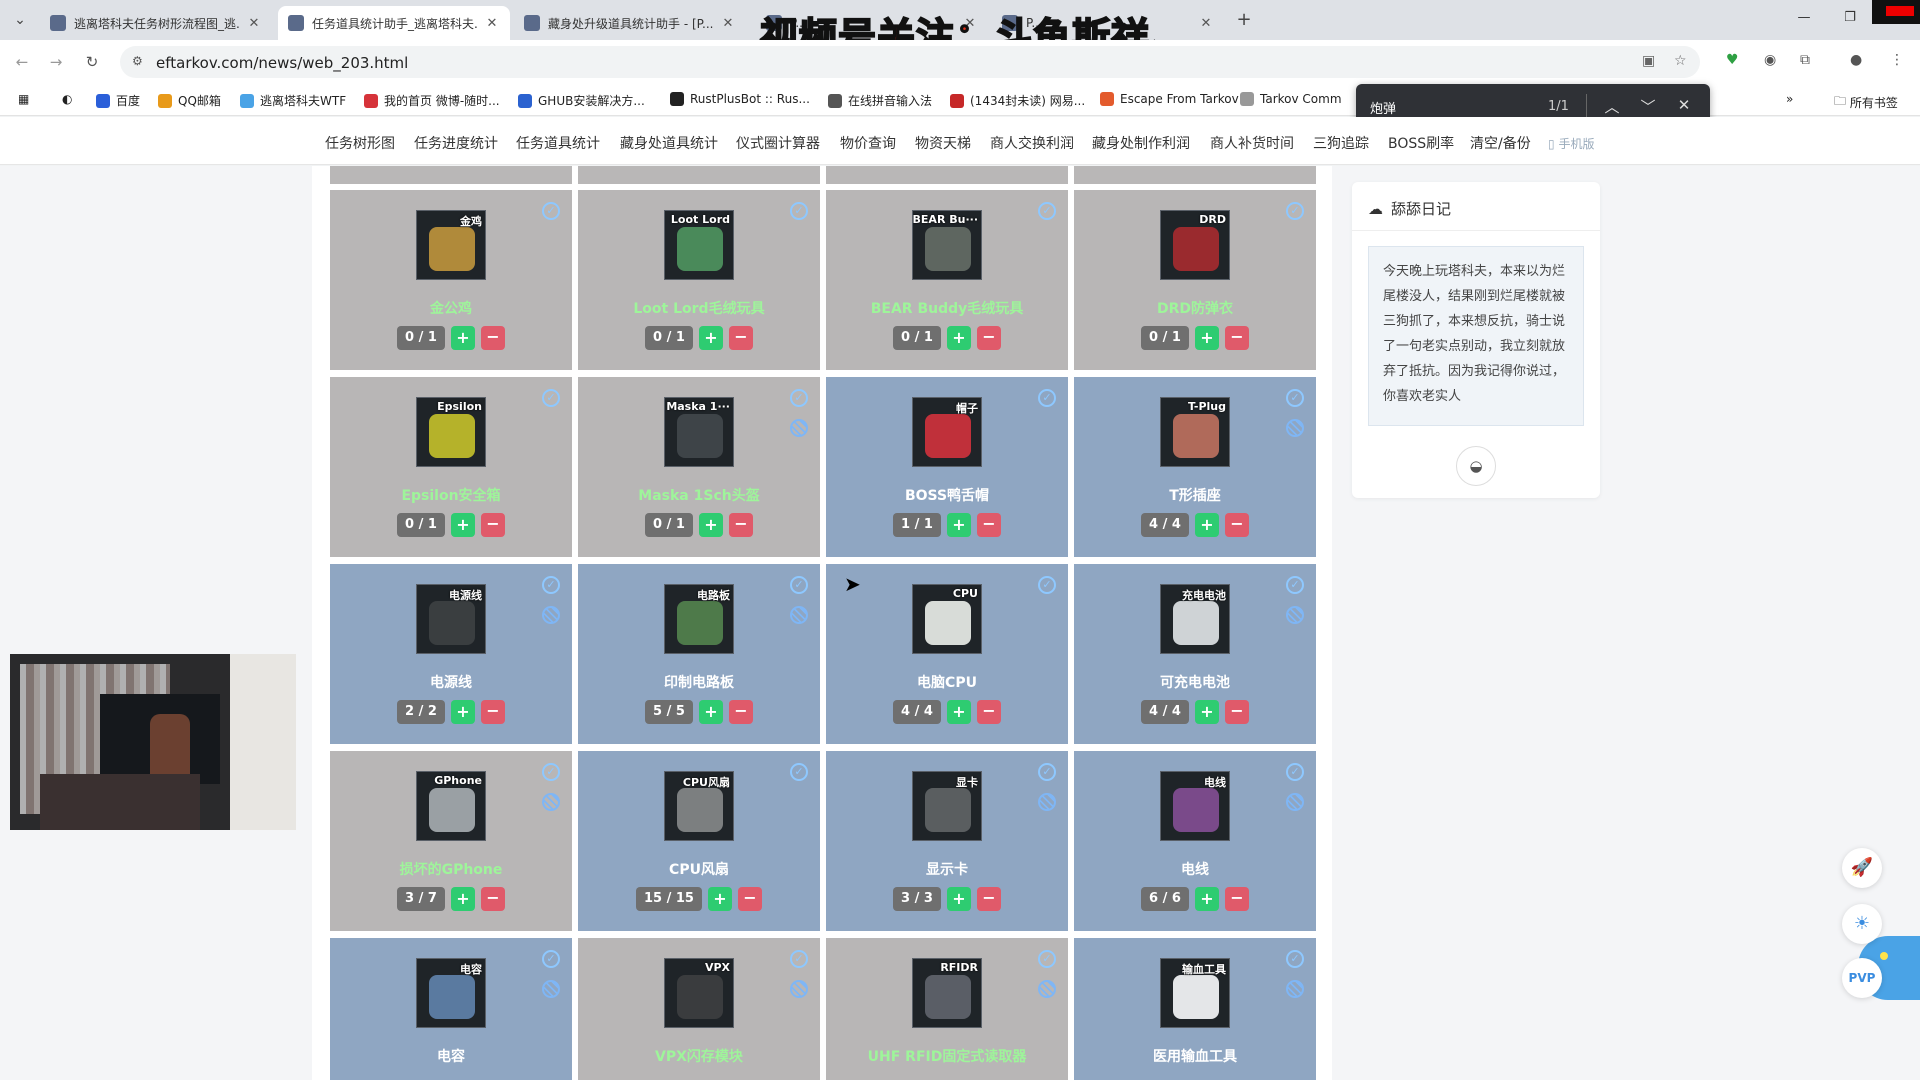  I want to click on extension-icon: ◉, so click(1770, 60).